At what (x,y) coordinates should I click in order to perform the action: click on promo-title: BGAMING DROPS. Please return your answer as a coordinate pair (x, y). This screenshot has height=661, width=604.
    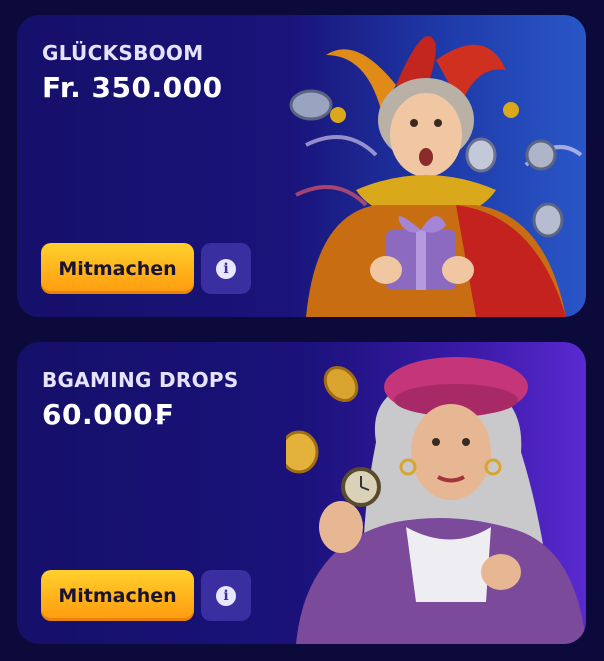
    Looking at the image, I should click on (140, 380).